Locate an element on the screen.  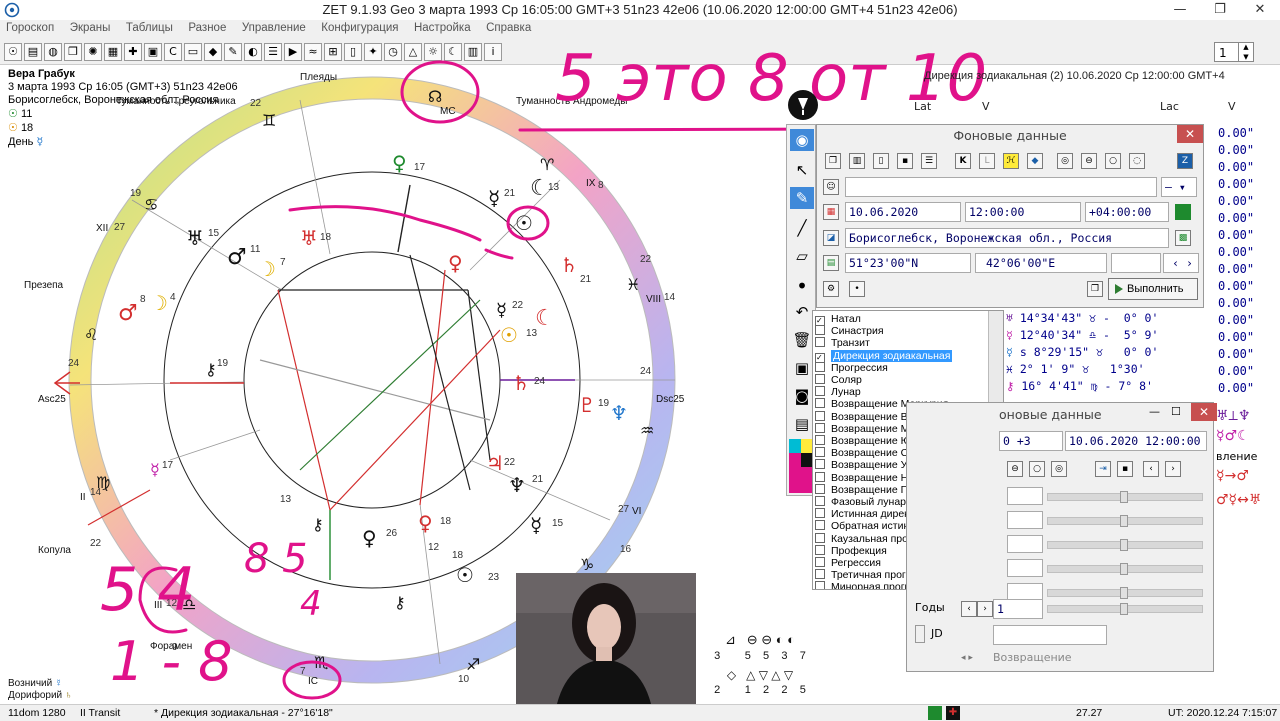
copy2-icon: ❐ is located at coordinates (1095, 289).